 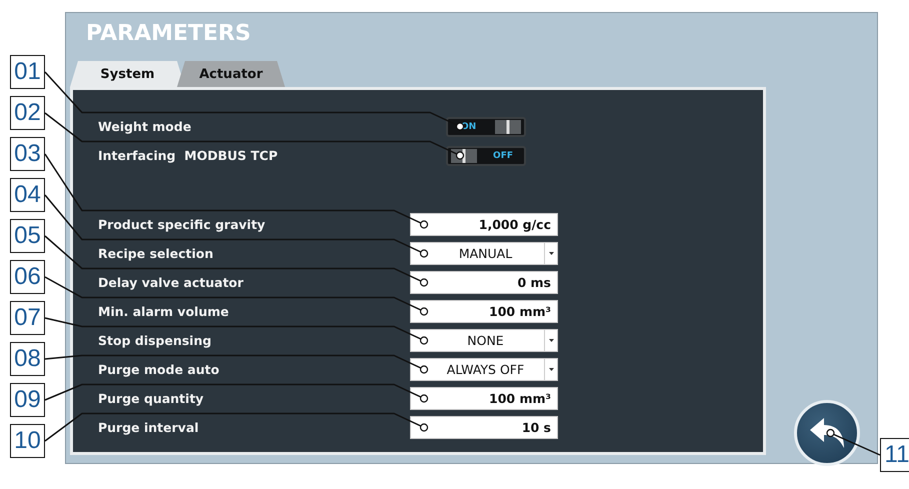 I want to click on callout-number: 07, so click(x=27, y=318).